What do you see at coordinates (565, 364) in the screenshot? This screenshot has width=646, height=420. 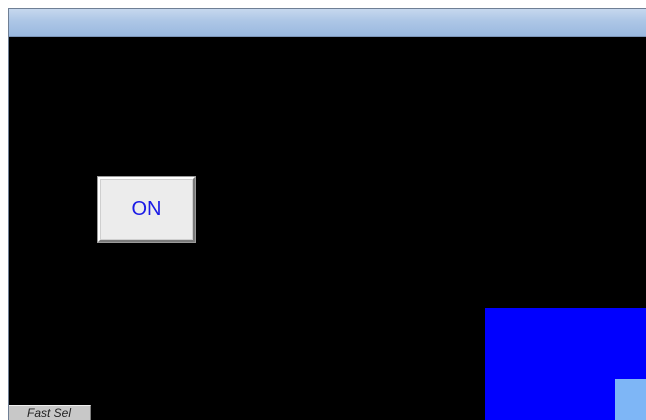 I see `blue-panel` at bounding box center [565, 364].